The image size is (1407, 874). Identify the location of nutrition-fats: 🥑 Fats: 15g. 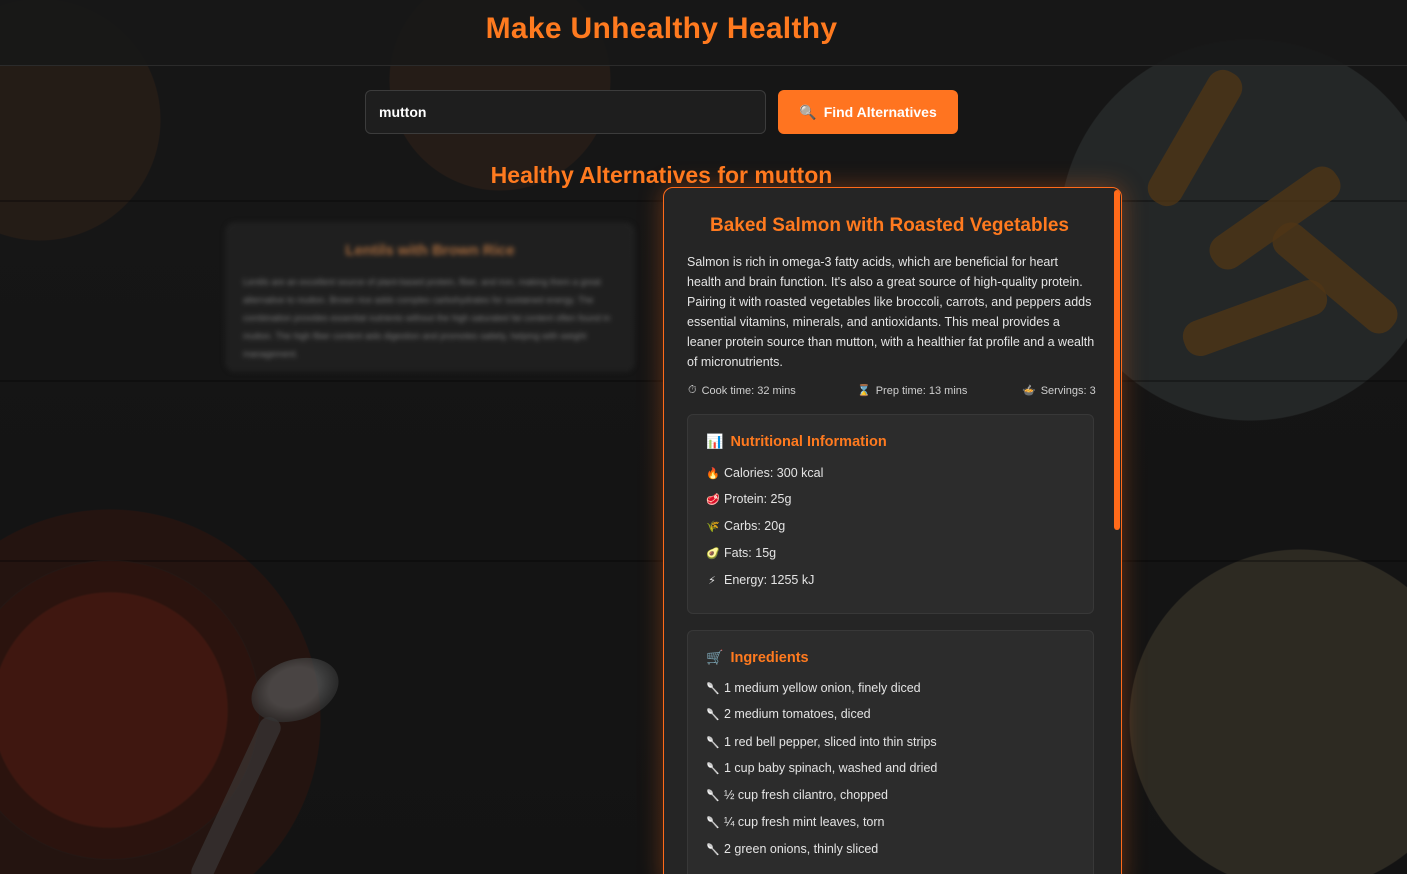
(741, 553).